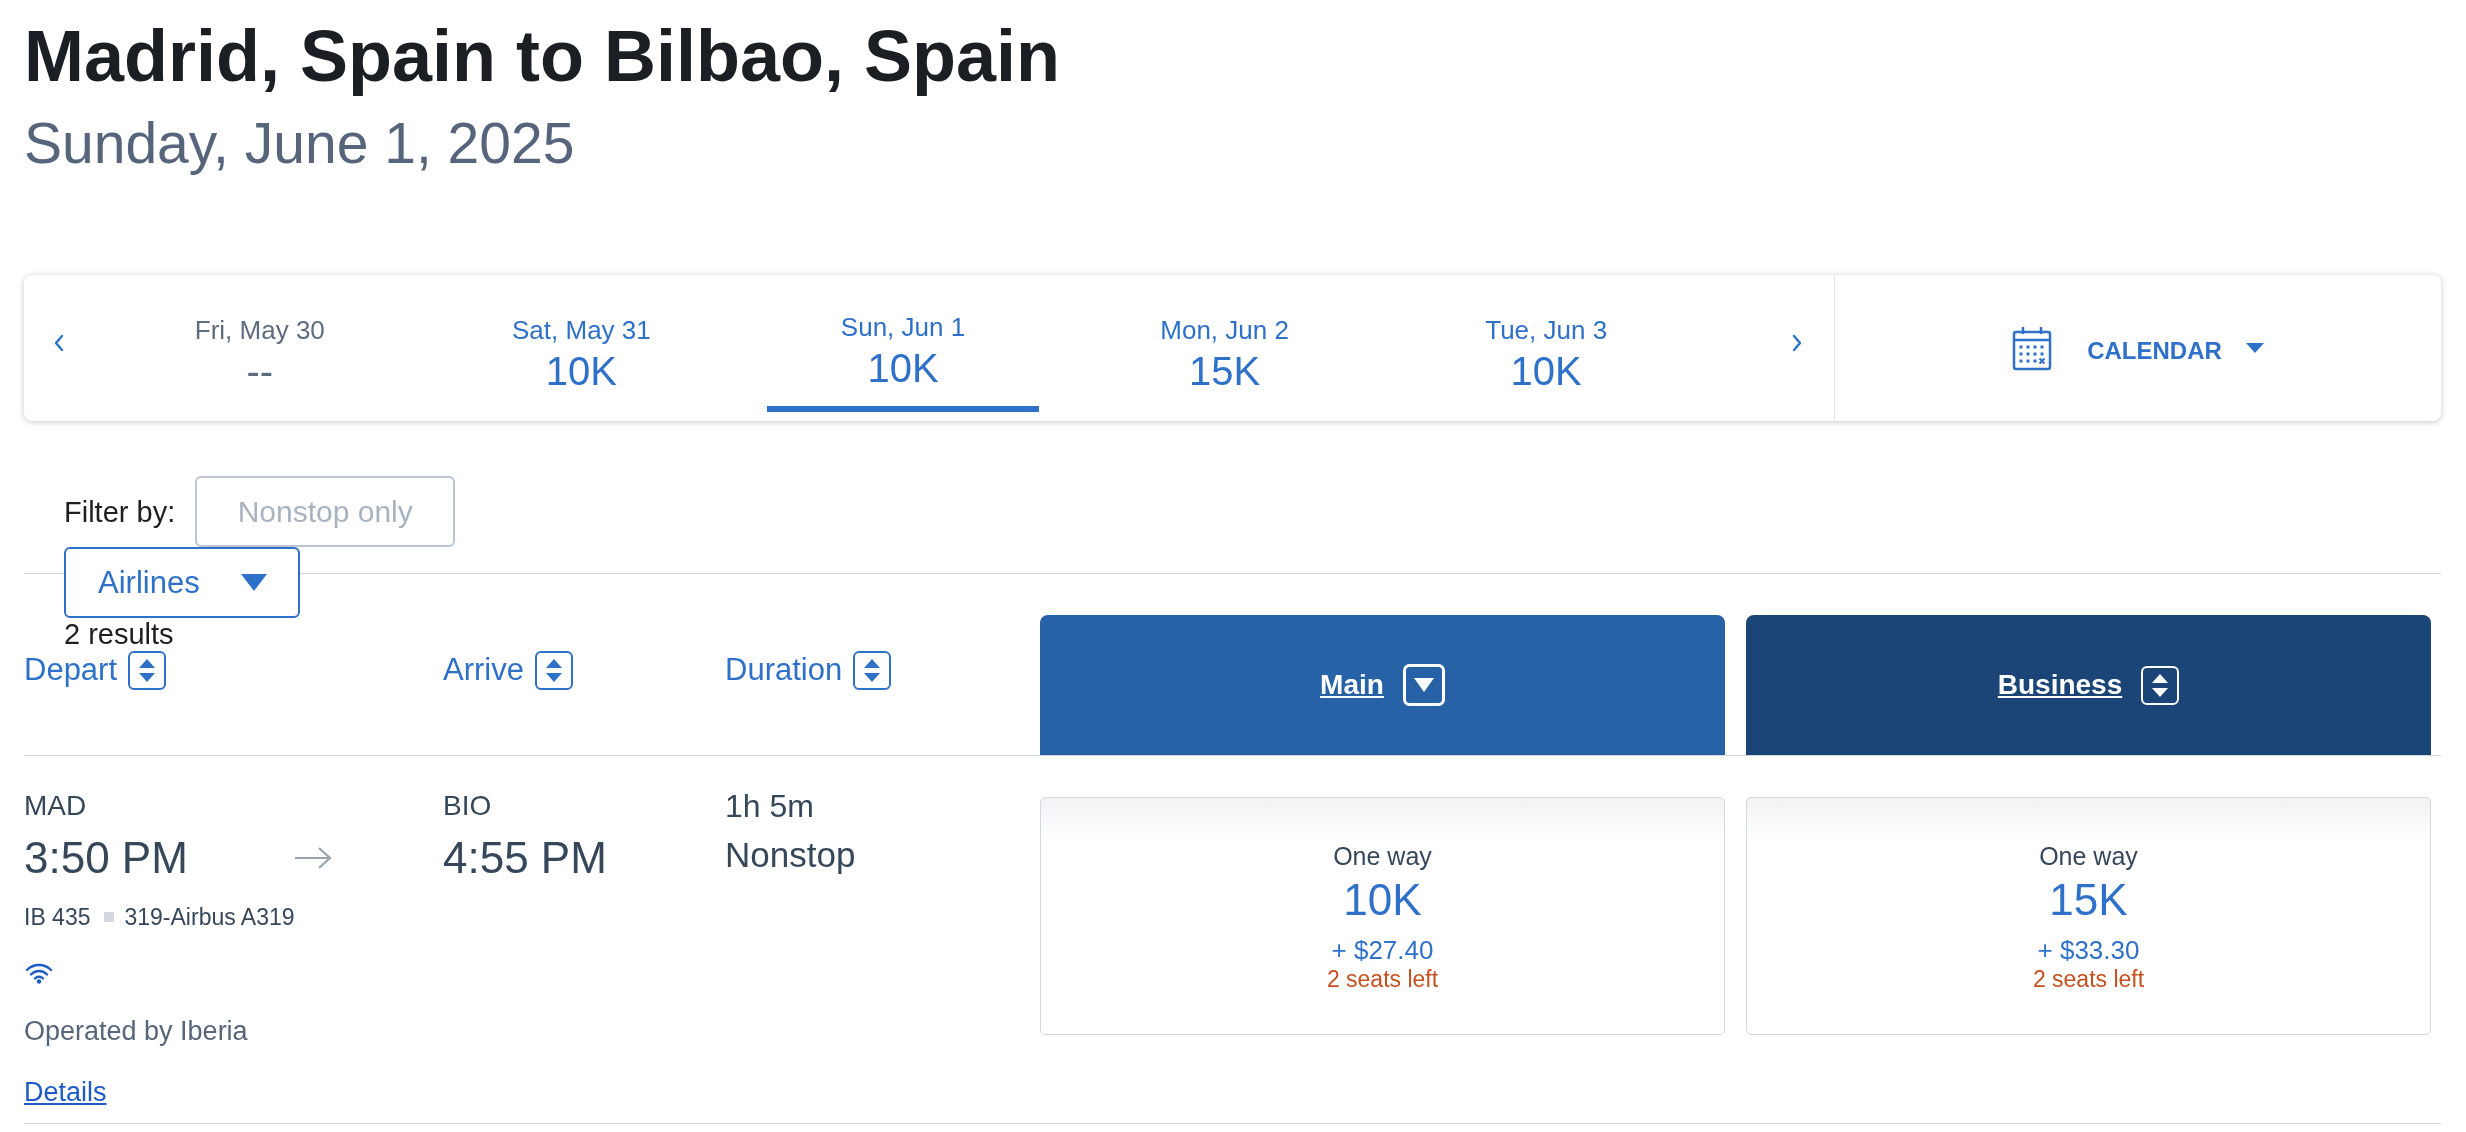  I want to click on right-arrow-icon, so click(313, 858).